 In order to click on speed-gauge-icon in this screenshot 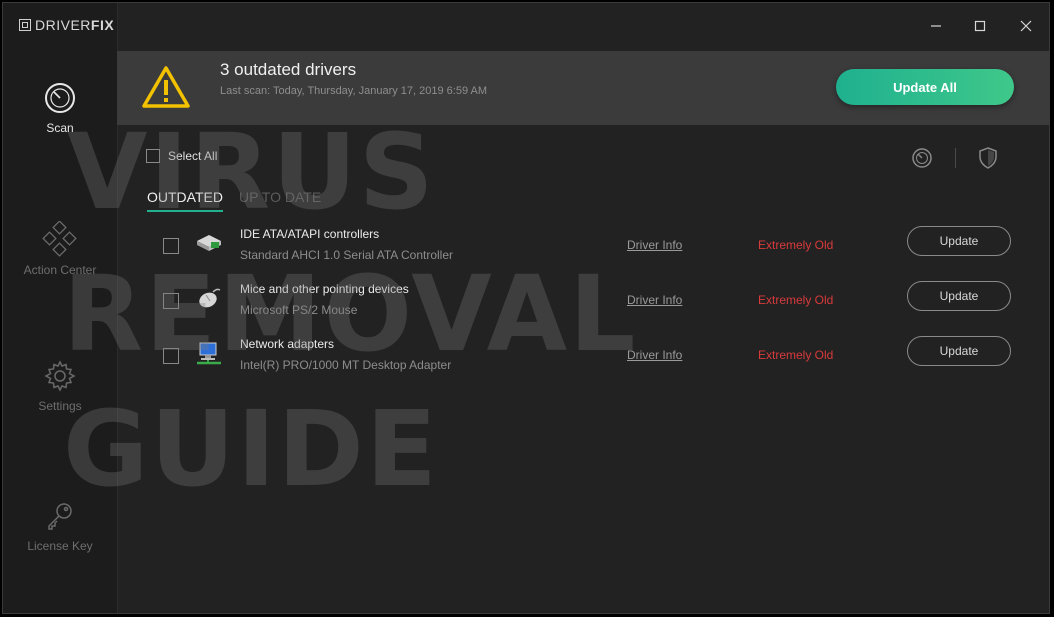, I will do `click(922, 158)`.